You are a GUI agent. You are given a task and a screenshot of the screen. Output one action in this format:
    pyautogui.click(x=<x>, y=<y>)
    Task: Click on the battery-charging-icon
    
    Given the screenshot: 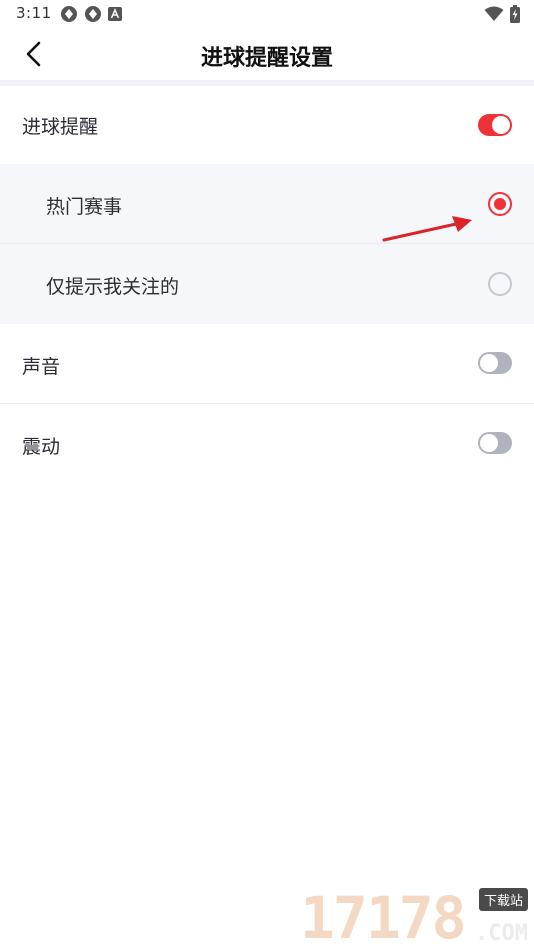 What is the action you would take?
    pyautogui.click(x=515, y=14)
    